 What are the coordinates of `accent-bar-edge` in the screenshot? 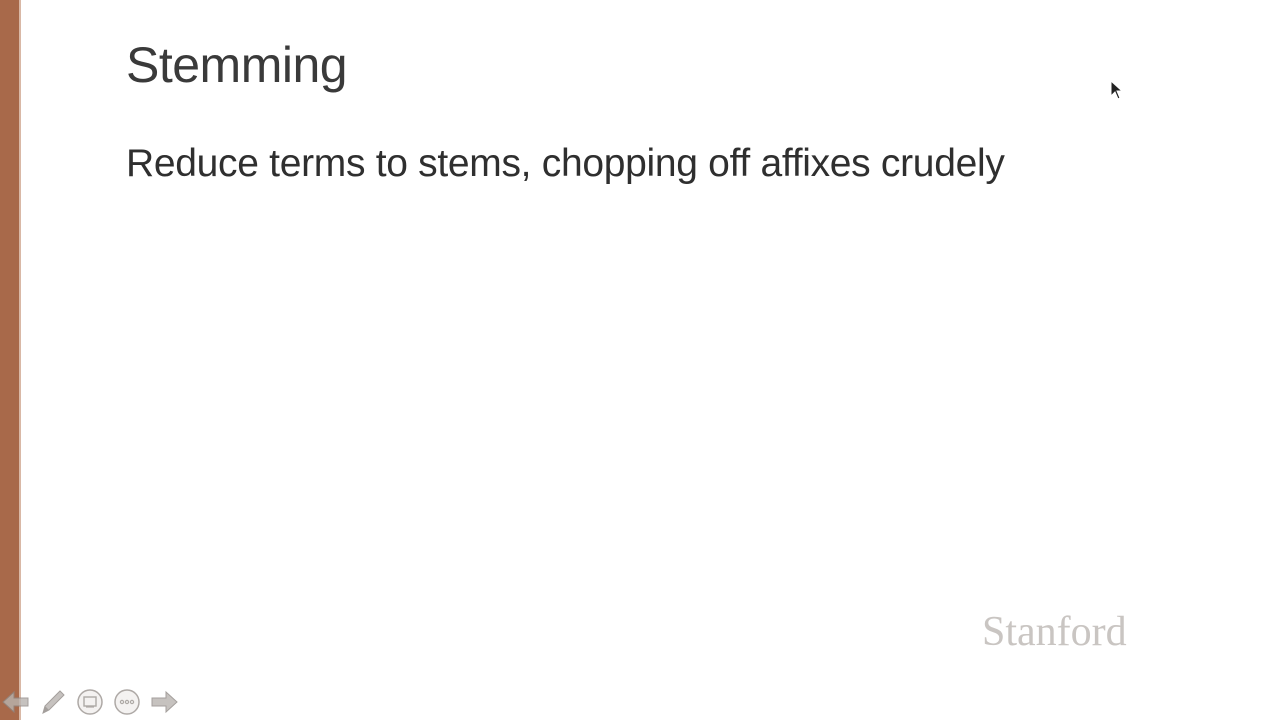 It's located at (20, 360).